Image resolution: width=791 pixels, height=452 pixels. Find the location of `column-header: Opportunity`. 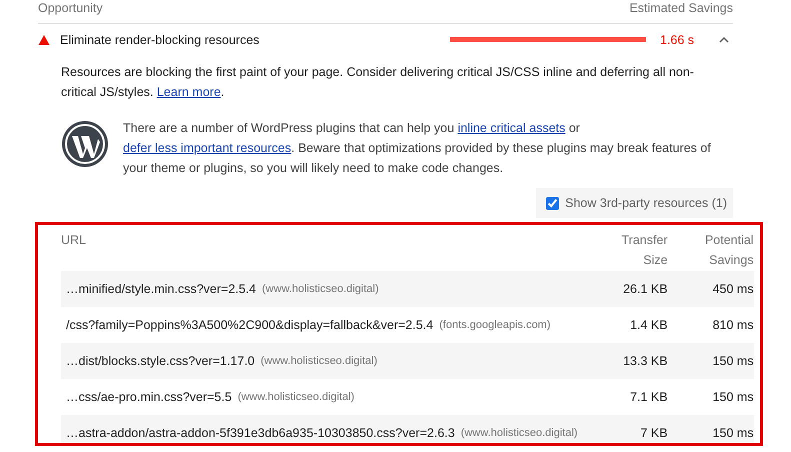

column-header: Opportunity is located at coordinates (70, 8).